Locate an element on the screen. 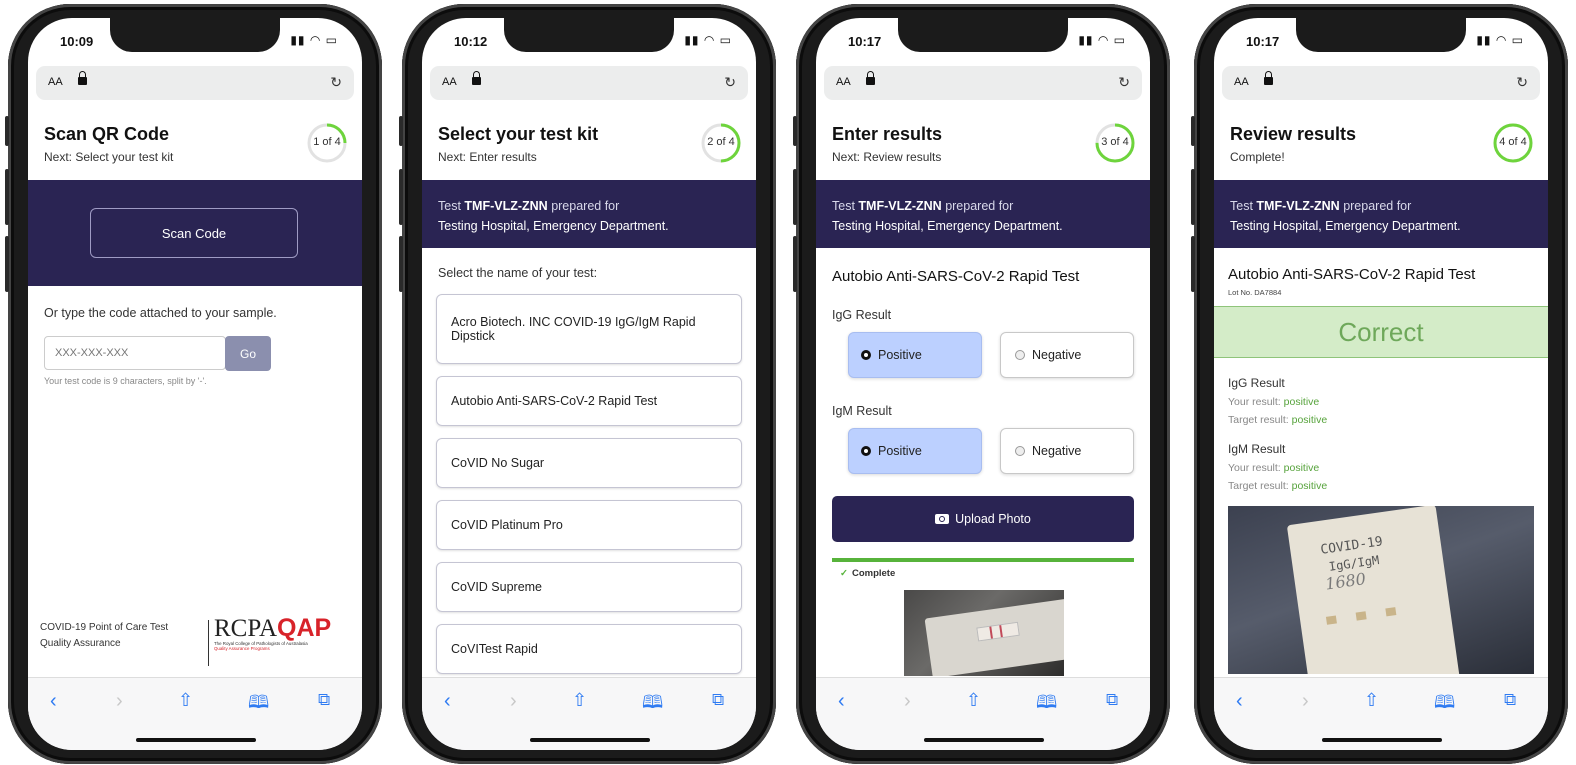 This screenshot has height=765, width=1576. select-prompt: Select the name of your test: is located at coordinates (518, 273).